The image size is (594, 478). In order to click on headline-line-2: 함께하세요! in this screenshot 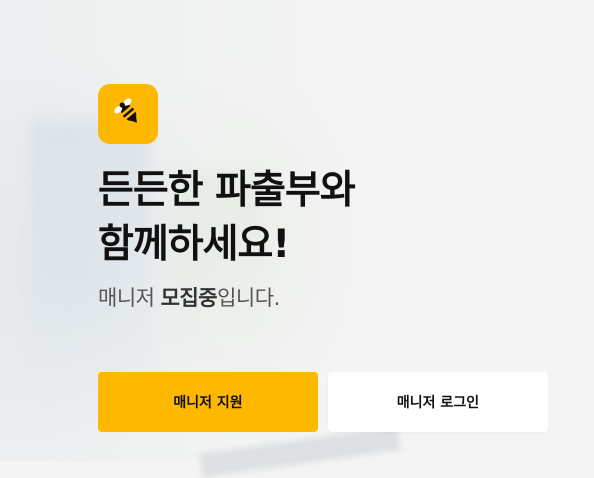, I will do `click(194, 244)`.